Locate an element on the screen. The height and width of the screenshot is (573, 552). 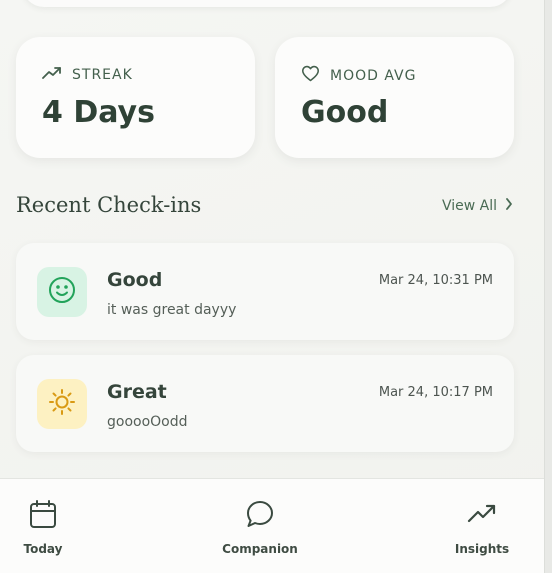
streak-card: STREAK 4 Days is located at coordinates (135, 97).